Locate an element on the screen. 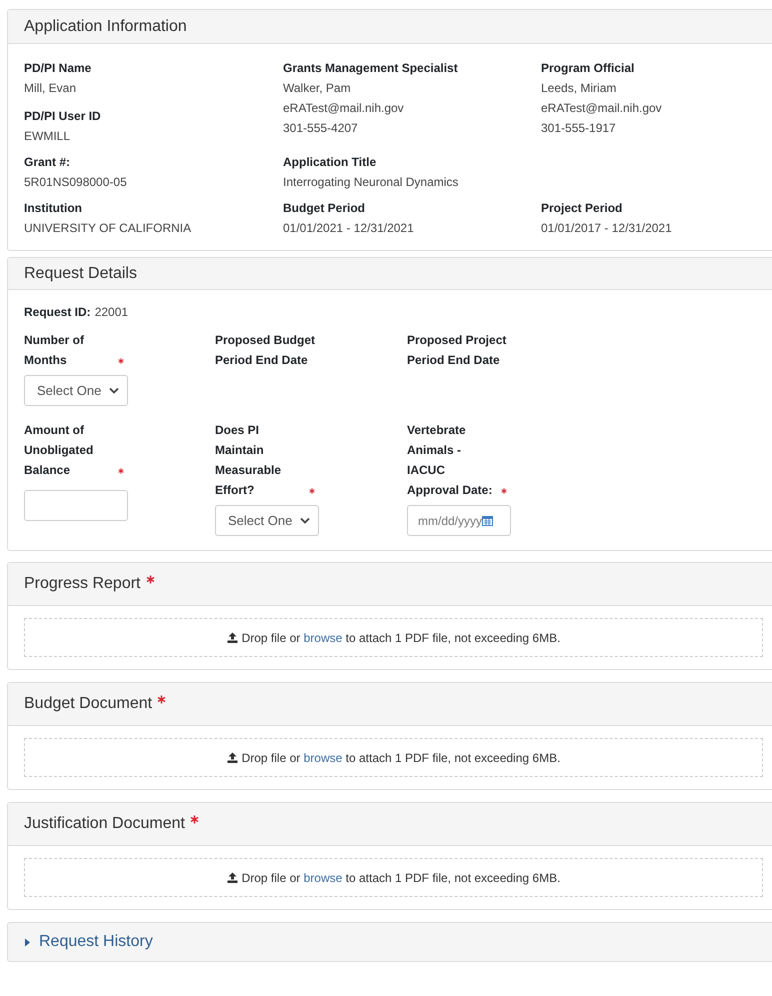 The height and width of the screenshot is (996, 772). panel-title: Application Information is located at coordinates (105, 26).